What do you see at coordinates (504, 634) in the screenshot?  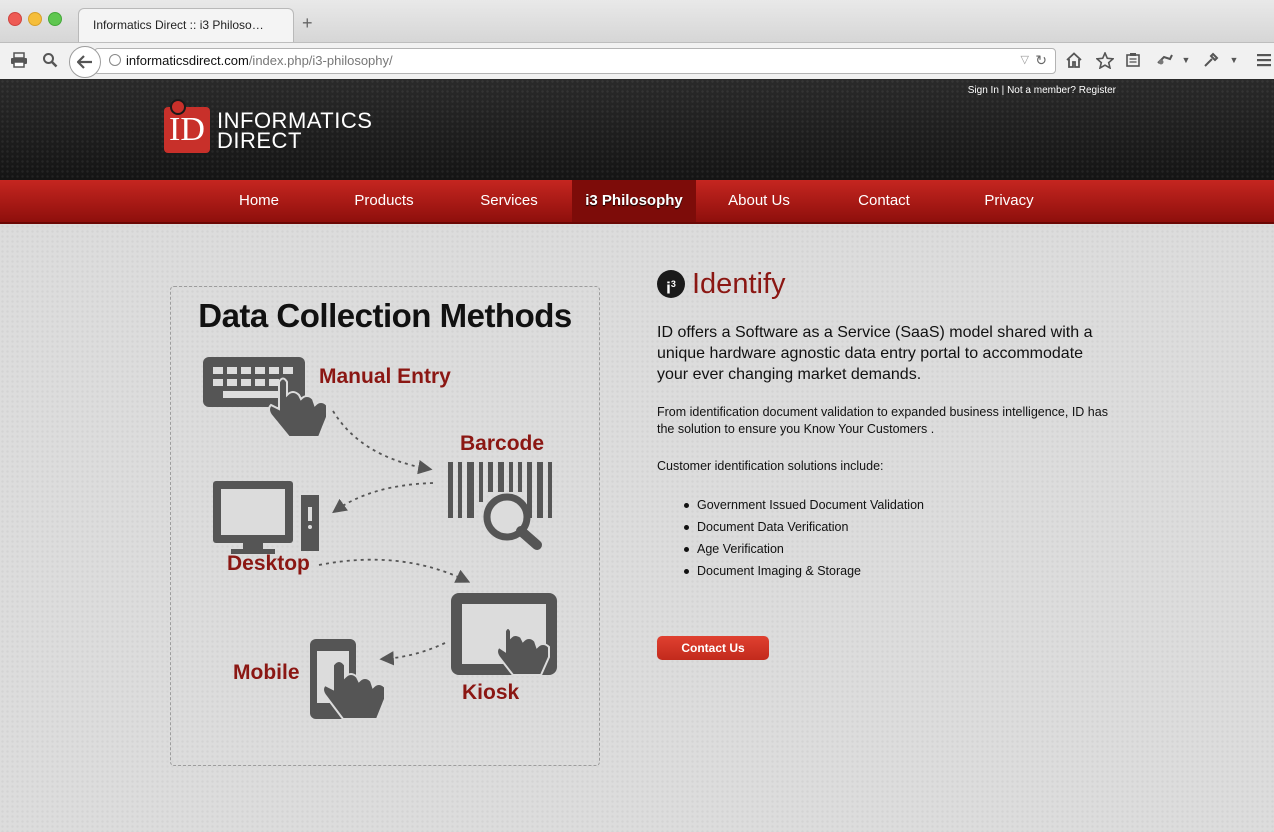 I see `kiosk-icon` at bounding box center [504, 634].